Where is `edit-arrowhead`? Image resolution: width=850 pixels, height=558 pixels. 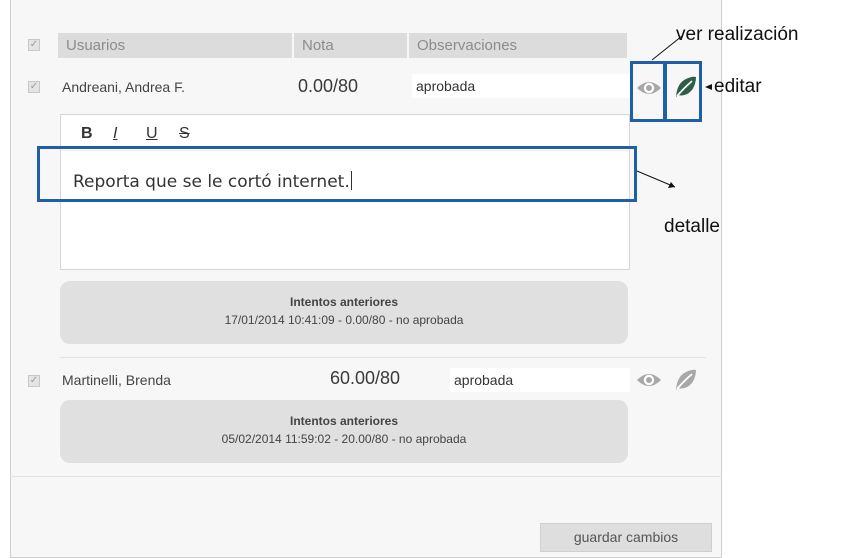
edit-arrowhead is located at coordinates (708, 87).